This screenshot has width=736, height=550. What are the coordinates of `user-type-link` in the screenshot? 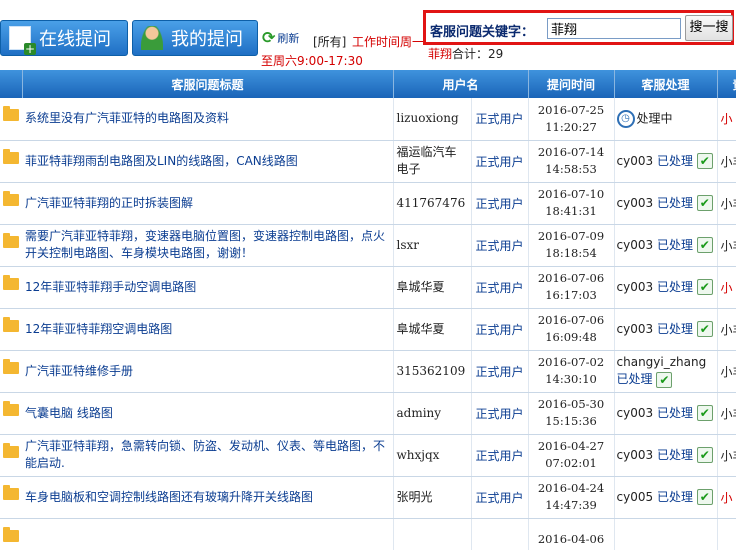 It's located at (500, 534).